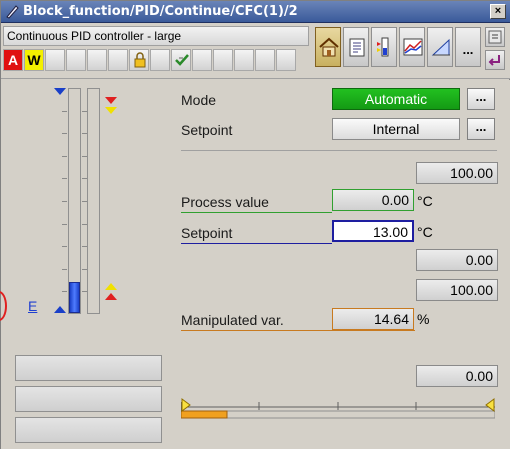 Image resolution: width=510 pixels, height=449 pixels. I want to click on setpoint-source-value: Internal, so click(396, 129).